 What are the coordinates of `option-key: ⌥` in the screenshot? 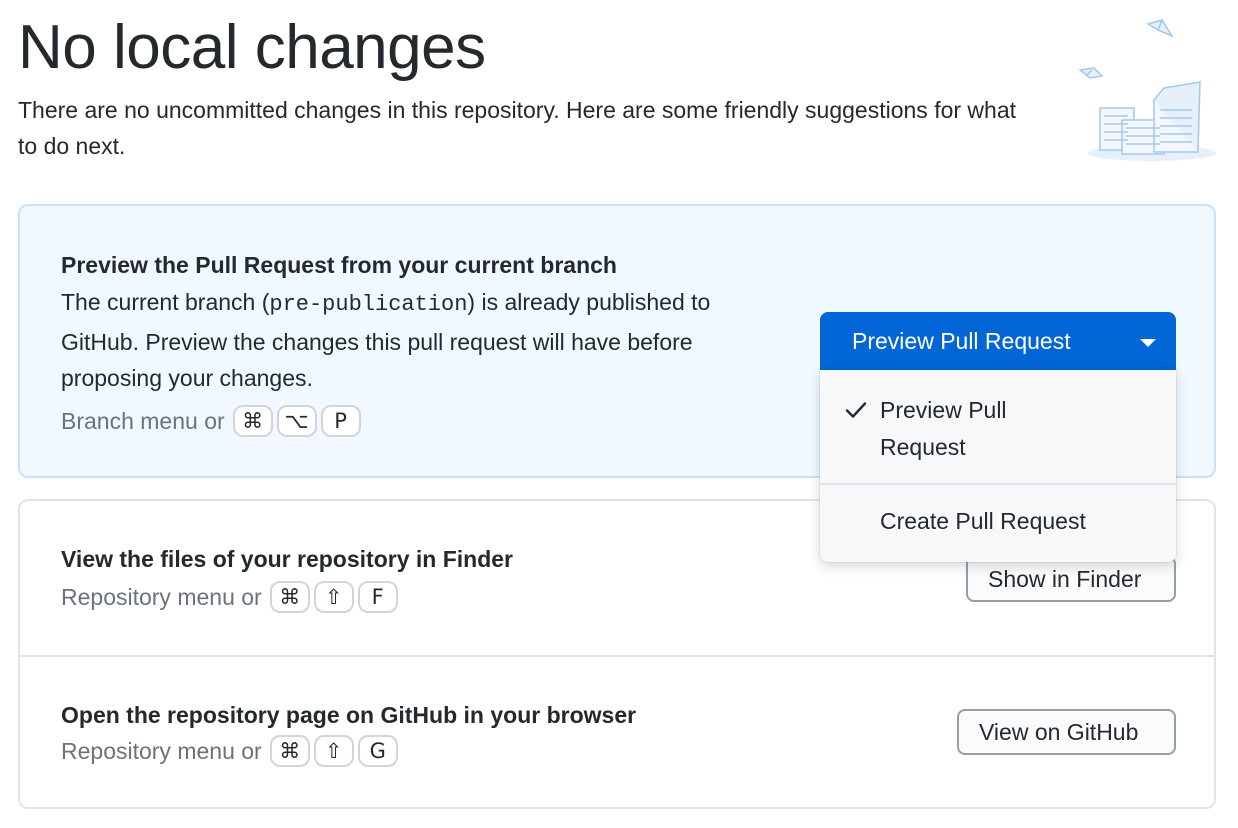 It's located at (296, 421).